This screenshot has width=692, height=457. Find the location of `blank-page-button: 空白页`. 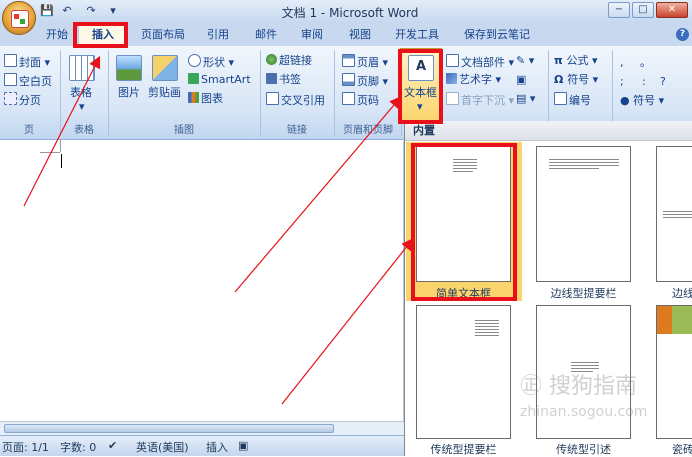

blank-page-button: 空白页 is located at coordinates (28, 80).